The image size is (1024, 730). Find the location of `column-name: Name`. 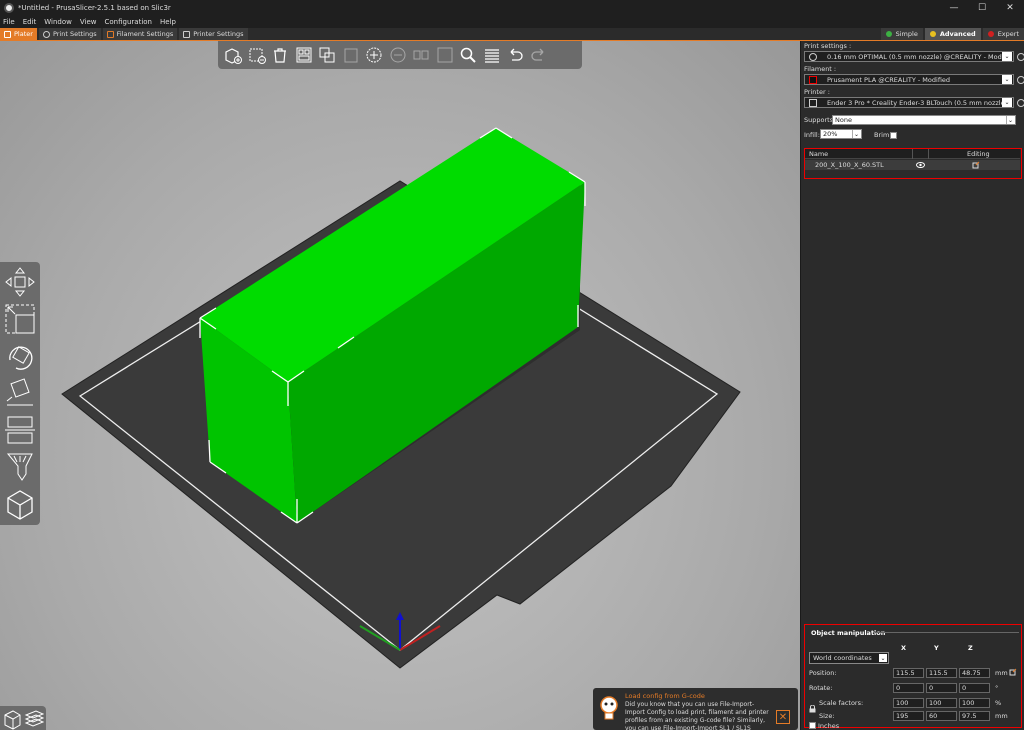

column-name: Name is located at coordinates (818, 154).